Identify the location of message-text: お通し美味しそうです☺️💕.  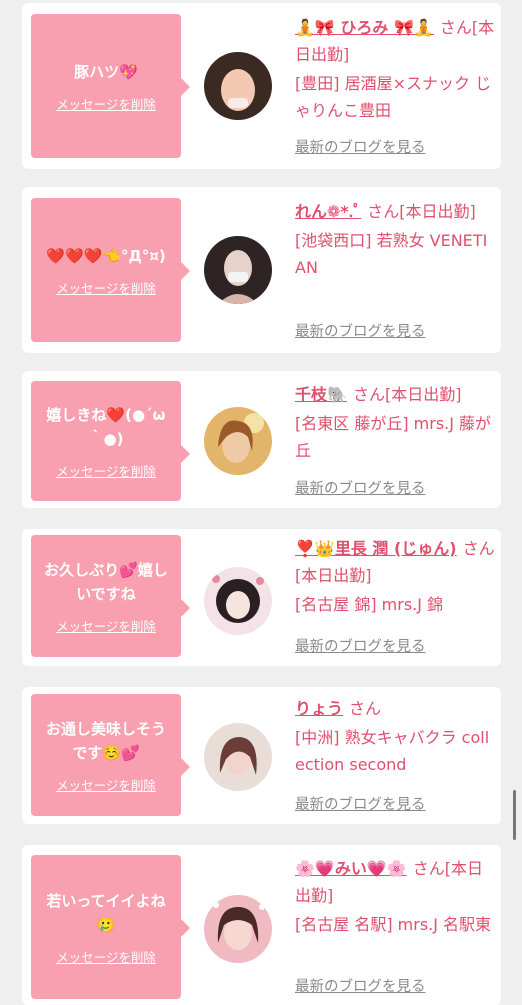
(105, 740).